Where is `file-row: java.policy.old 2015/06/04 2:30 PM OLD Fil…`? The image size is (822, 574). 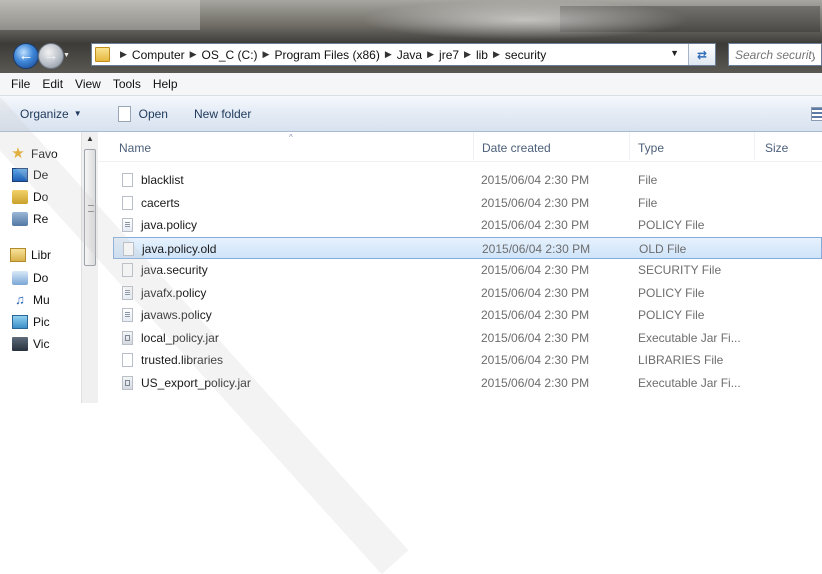 file-row: java.policy.old 2015/06/04 2:30 PM OLD Fil… is located at coordinates (467, 247).